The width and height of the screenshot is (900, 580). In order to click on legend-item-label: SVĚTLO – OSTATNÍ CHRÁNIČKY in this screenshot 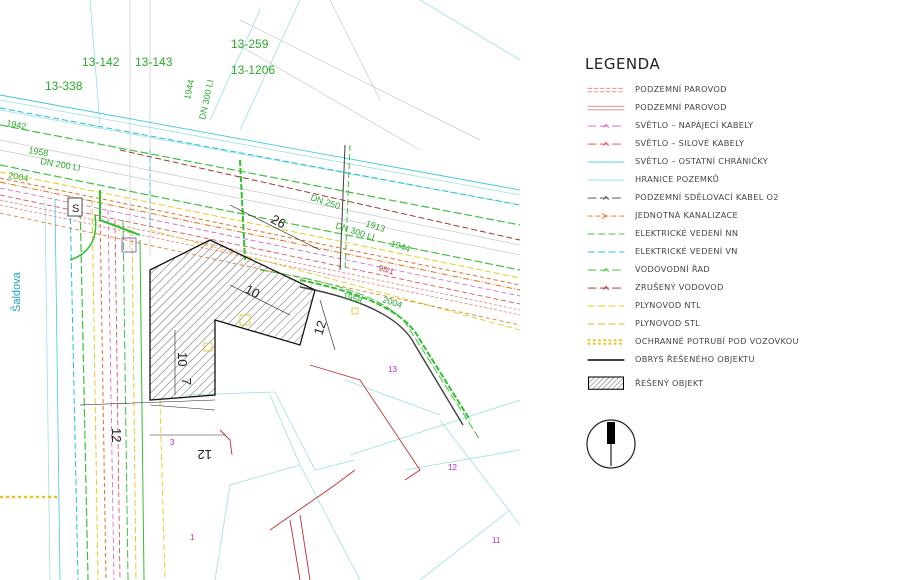, I will do `click(702, 161)`.